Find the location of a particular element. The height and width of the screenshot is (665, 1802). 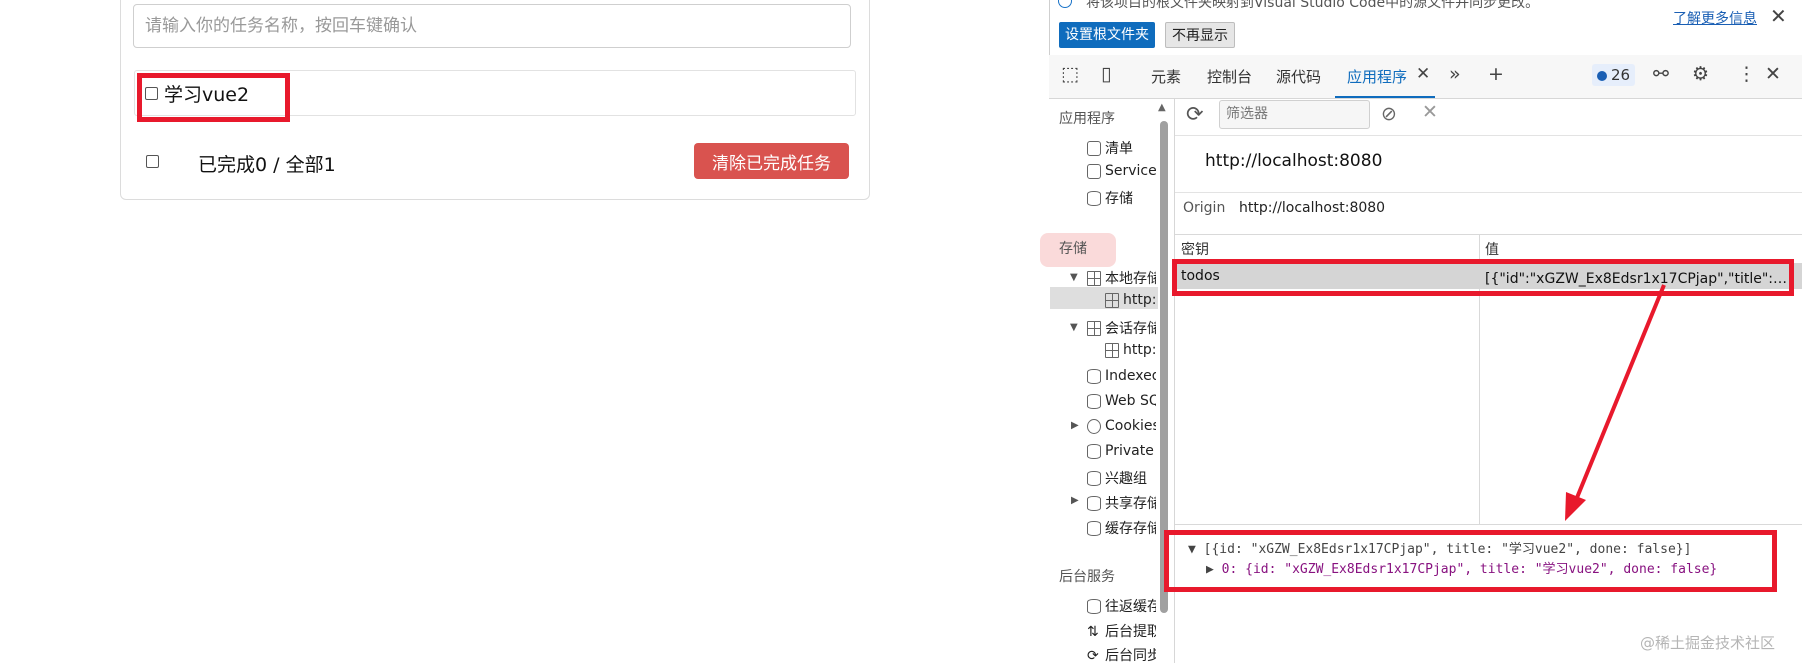

cookie-icon is located at coordinates (1094, 426).